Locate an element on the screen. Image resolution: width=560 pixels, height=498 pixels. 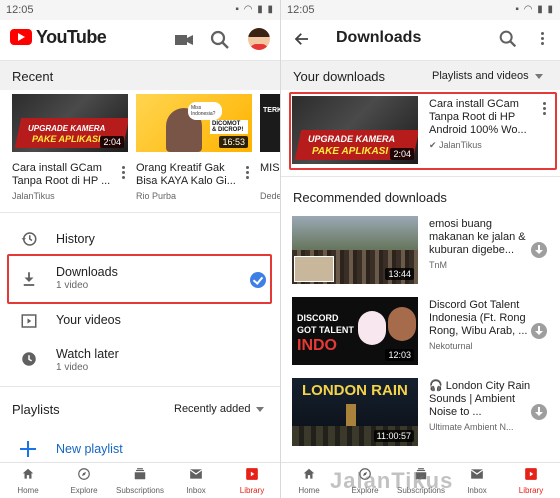
thumbnail-text: DICOMOT & DICROP! is located at coordinates (229, 127).